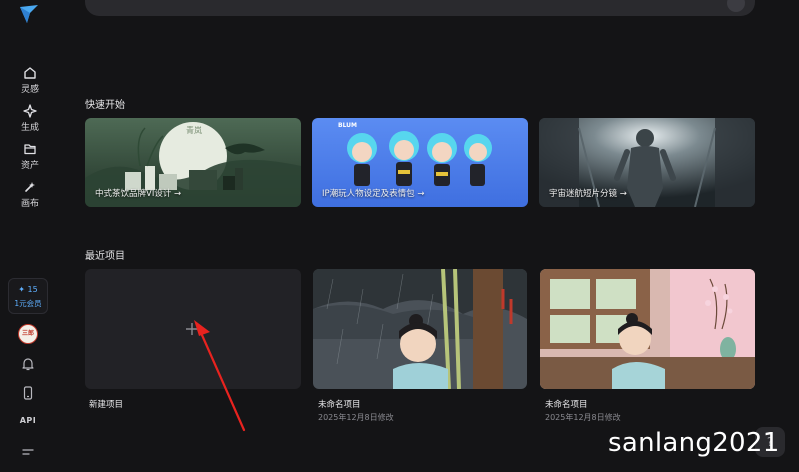 The image size is (799, 472). Describe the element at coordinates (30, 111) in the screenshot. I see `sparkle-icon` at that location.